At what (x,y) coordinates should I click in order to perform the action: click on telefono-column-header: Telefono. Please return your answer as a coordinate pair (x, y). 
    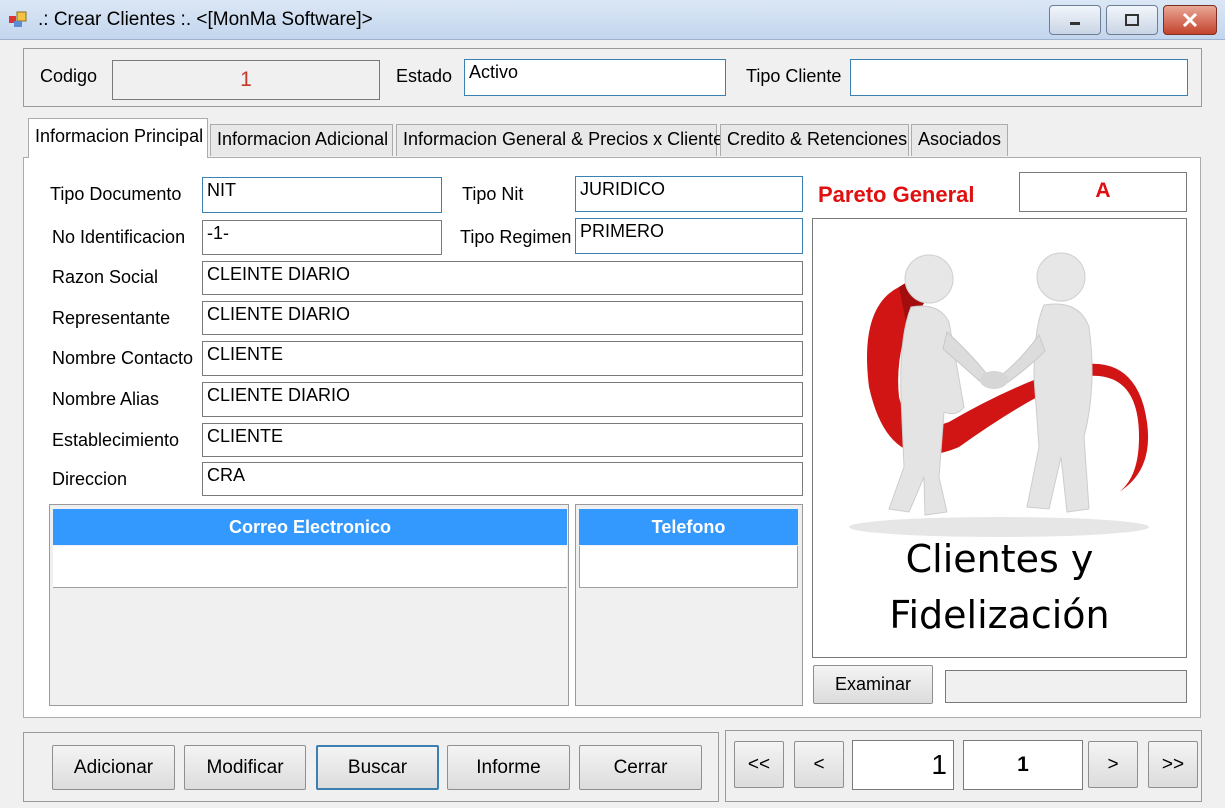
    Looking at the image, I should click on (688, 527).